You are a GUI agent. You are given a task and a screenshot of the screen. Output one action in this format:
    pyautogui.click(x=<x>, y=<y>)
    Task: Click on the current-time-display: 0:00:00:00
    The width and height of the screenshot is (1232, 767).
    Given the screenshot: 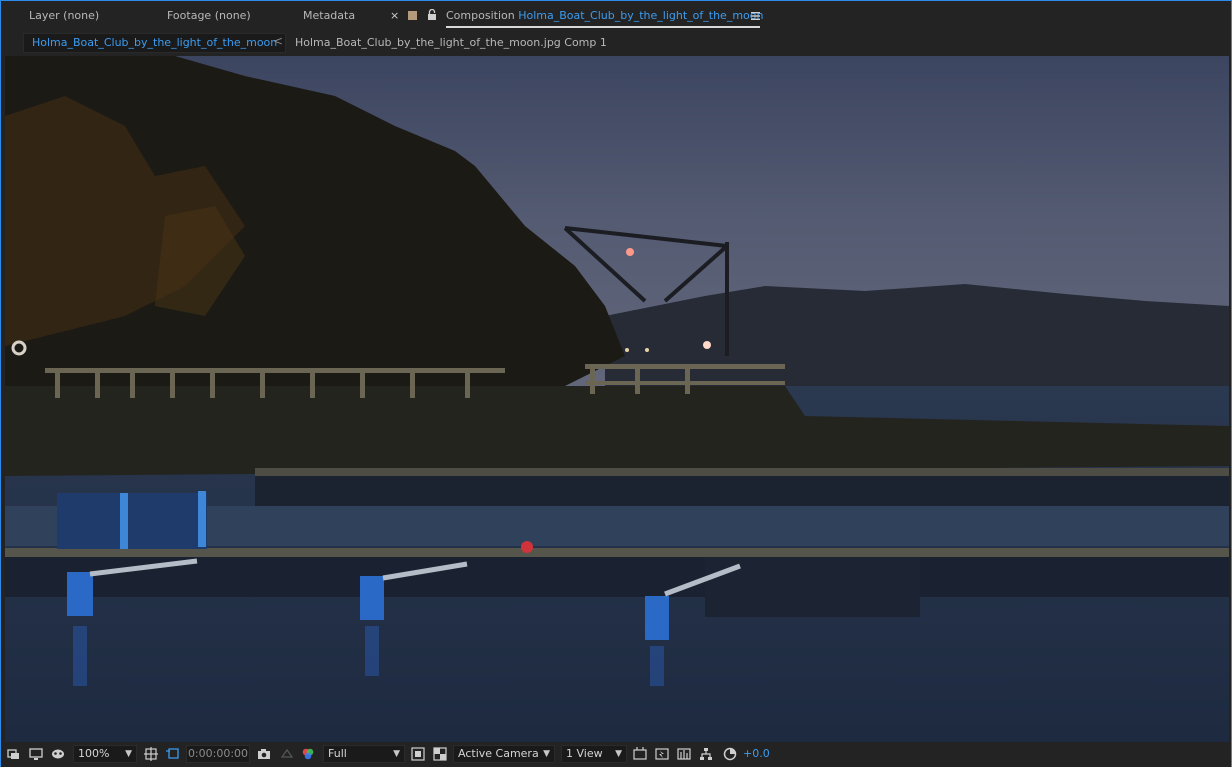 What is the action you would take?
    pyautogui.click(x=218, y=754)
    